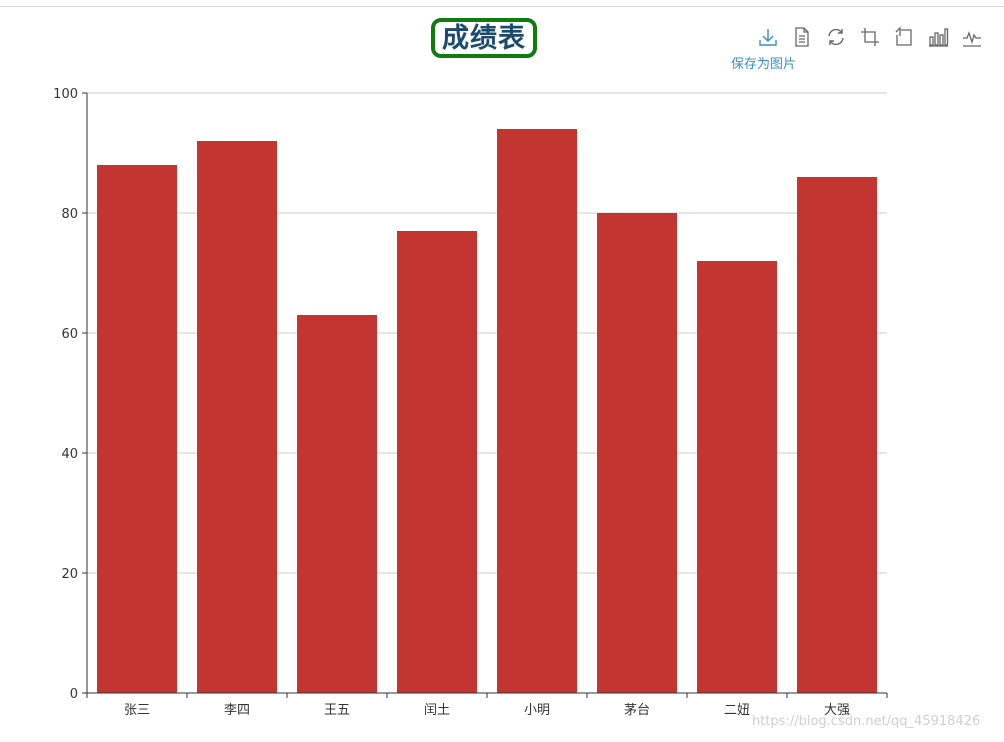  What do you see at coordinates (637, 710) in the screenshot?
I see `x-tick-label: 茅台` at bounding box center [637, 710].